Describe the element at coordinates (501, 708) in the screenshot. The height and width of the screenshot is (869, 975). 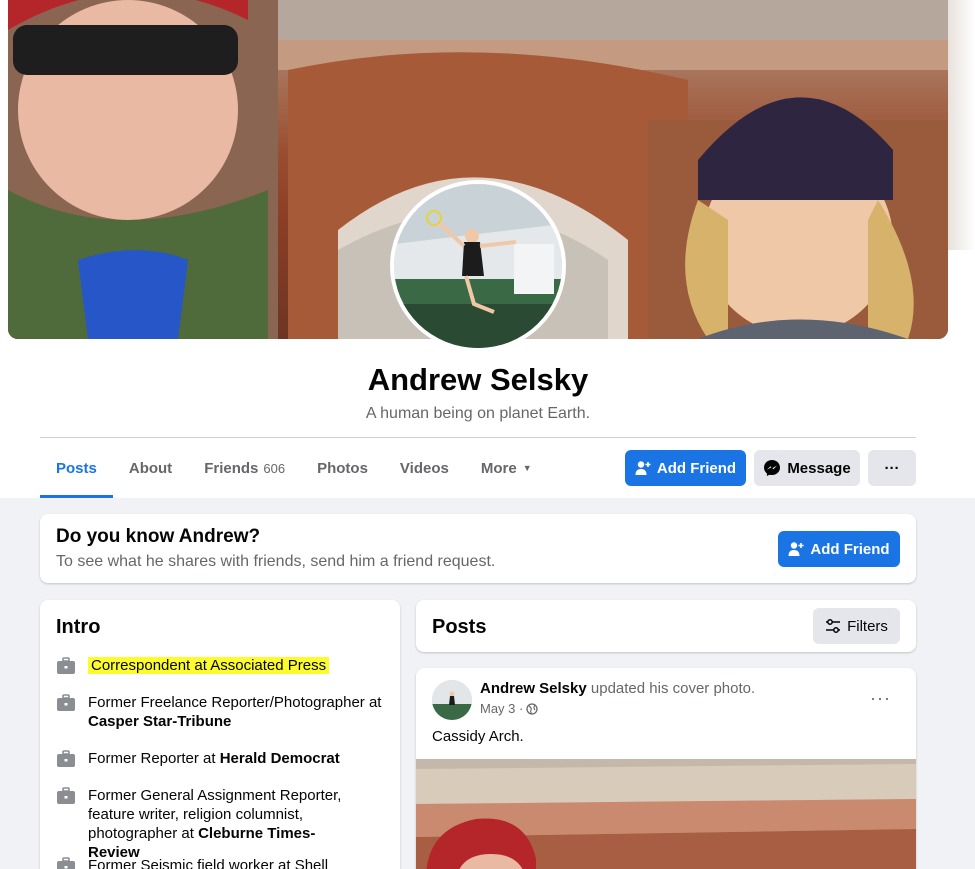
I see `post-date-link: May 3 ·` at that location.